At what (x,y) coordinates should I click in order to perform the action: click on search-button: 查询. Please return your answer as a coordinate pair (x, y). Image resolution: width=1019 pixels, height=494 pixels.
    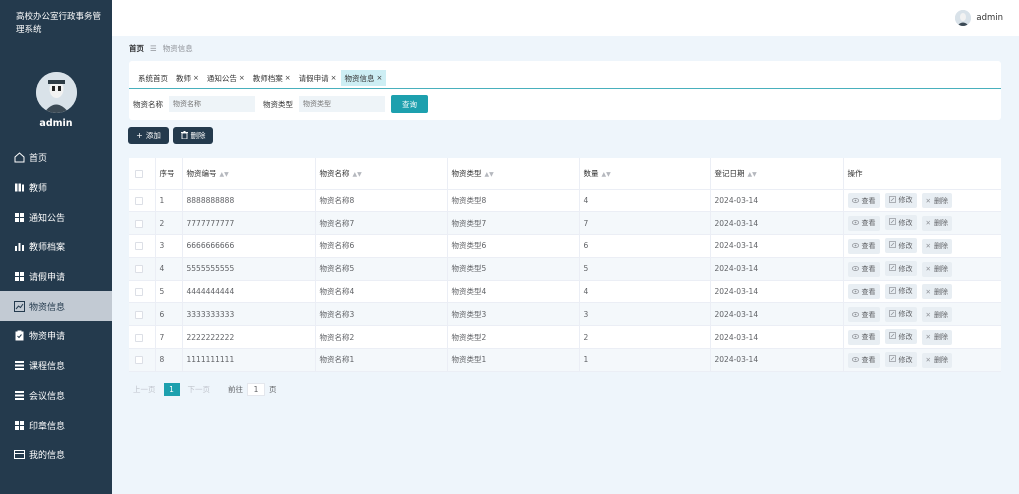
    Looking at the image, I should click on (409, 104).